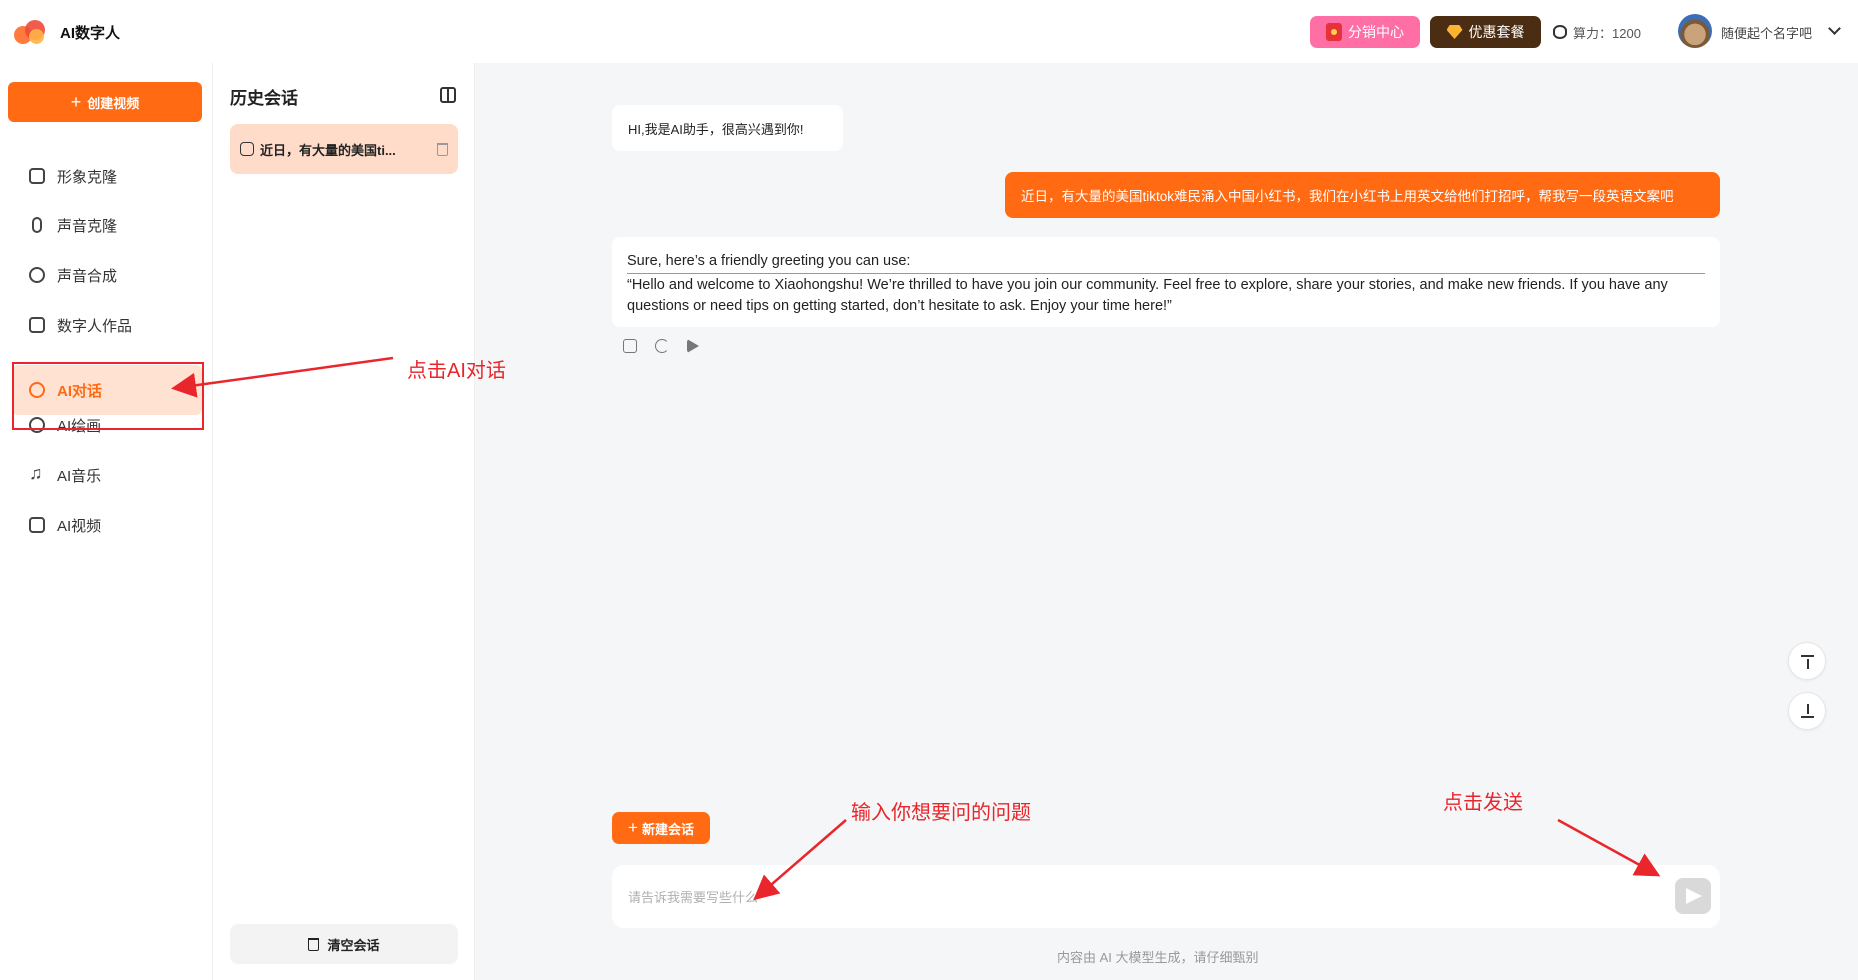 This screenshot has height=980, width=1858. What do you see at coordinates (1496, 32) in the screenshot?
I see `discount-package-label: 优惠套餐` at bounding box center [1496, 32].